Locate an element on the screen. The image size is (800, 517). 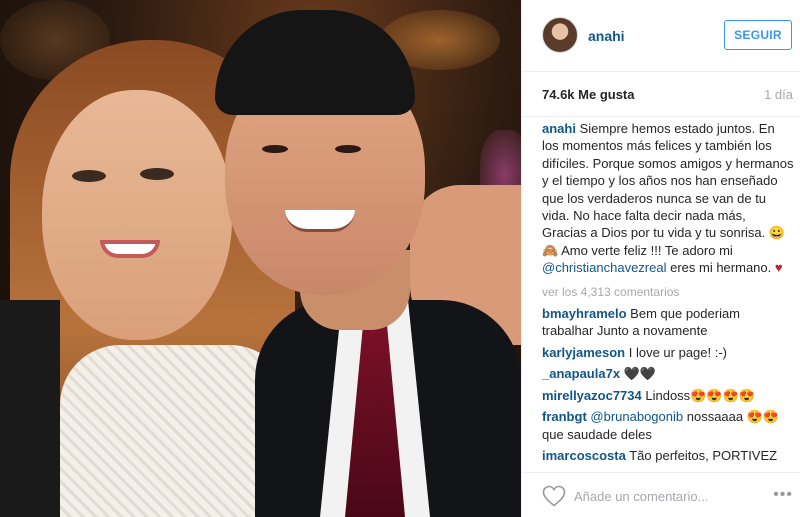
caption-author-link: anahi is located at coordinates (559, 128).